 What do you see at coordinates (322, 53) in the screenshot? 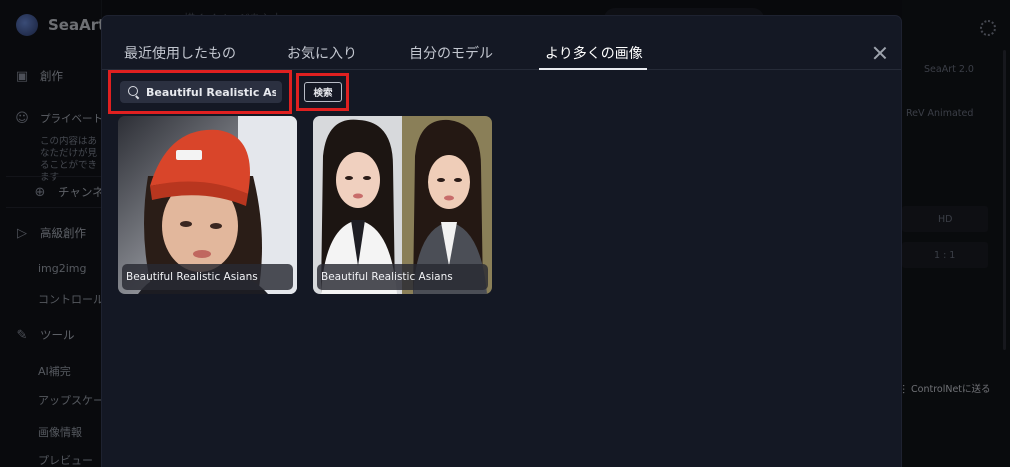
I see `tab-favorites: お気に入り` at bounding box center [322, 53].